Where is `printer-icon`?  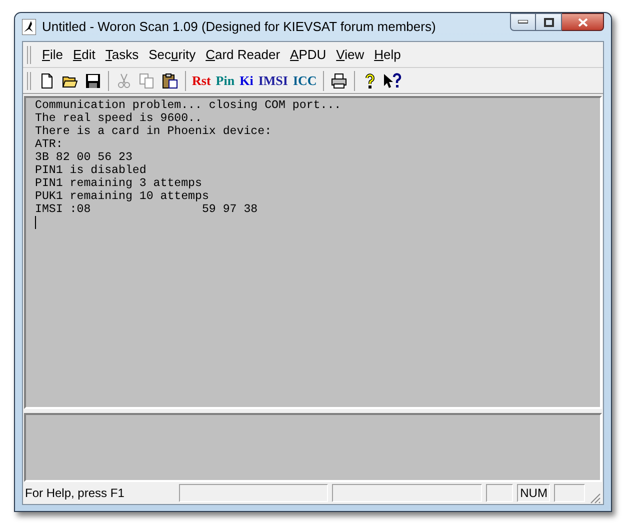
printer-icon is located at coordinates (338, 80).